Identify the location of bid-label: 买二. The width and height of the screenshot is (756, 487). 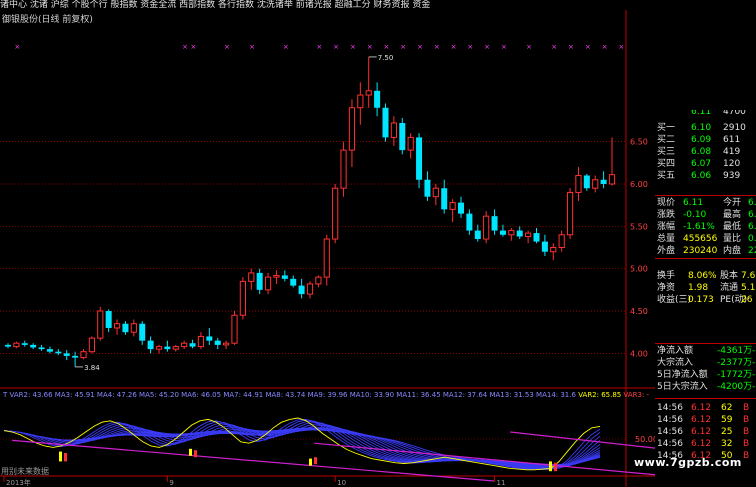
(666, 140).